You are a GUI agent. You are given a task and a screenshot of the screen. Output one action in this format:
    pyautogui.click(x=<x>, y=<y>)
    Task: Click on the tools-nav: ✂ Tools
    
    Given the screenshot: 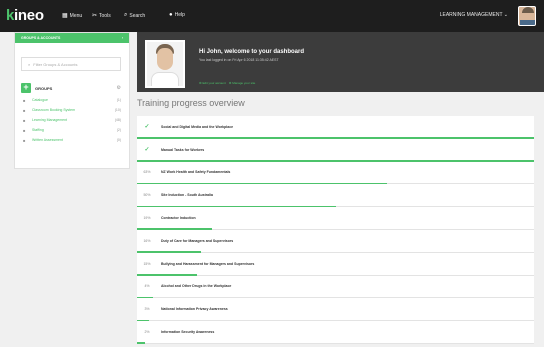 What is the action you would take?
    pyautogui.click(x=101, y=16)
    